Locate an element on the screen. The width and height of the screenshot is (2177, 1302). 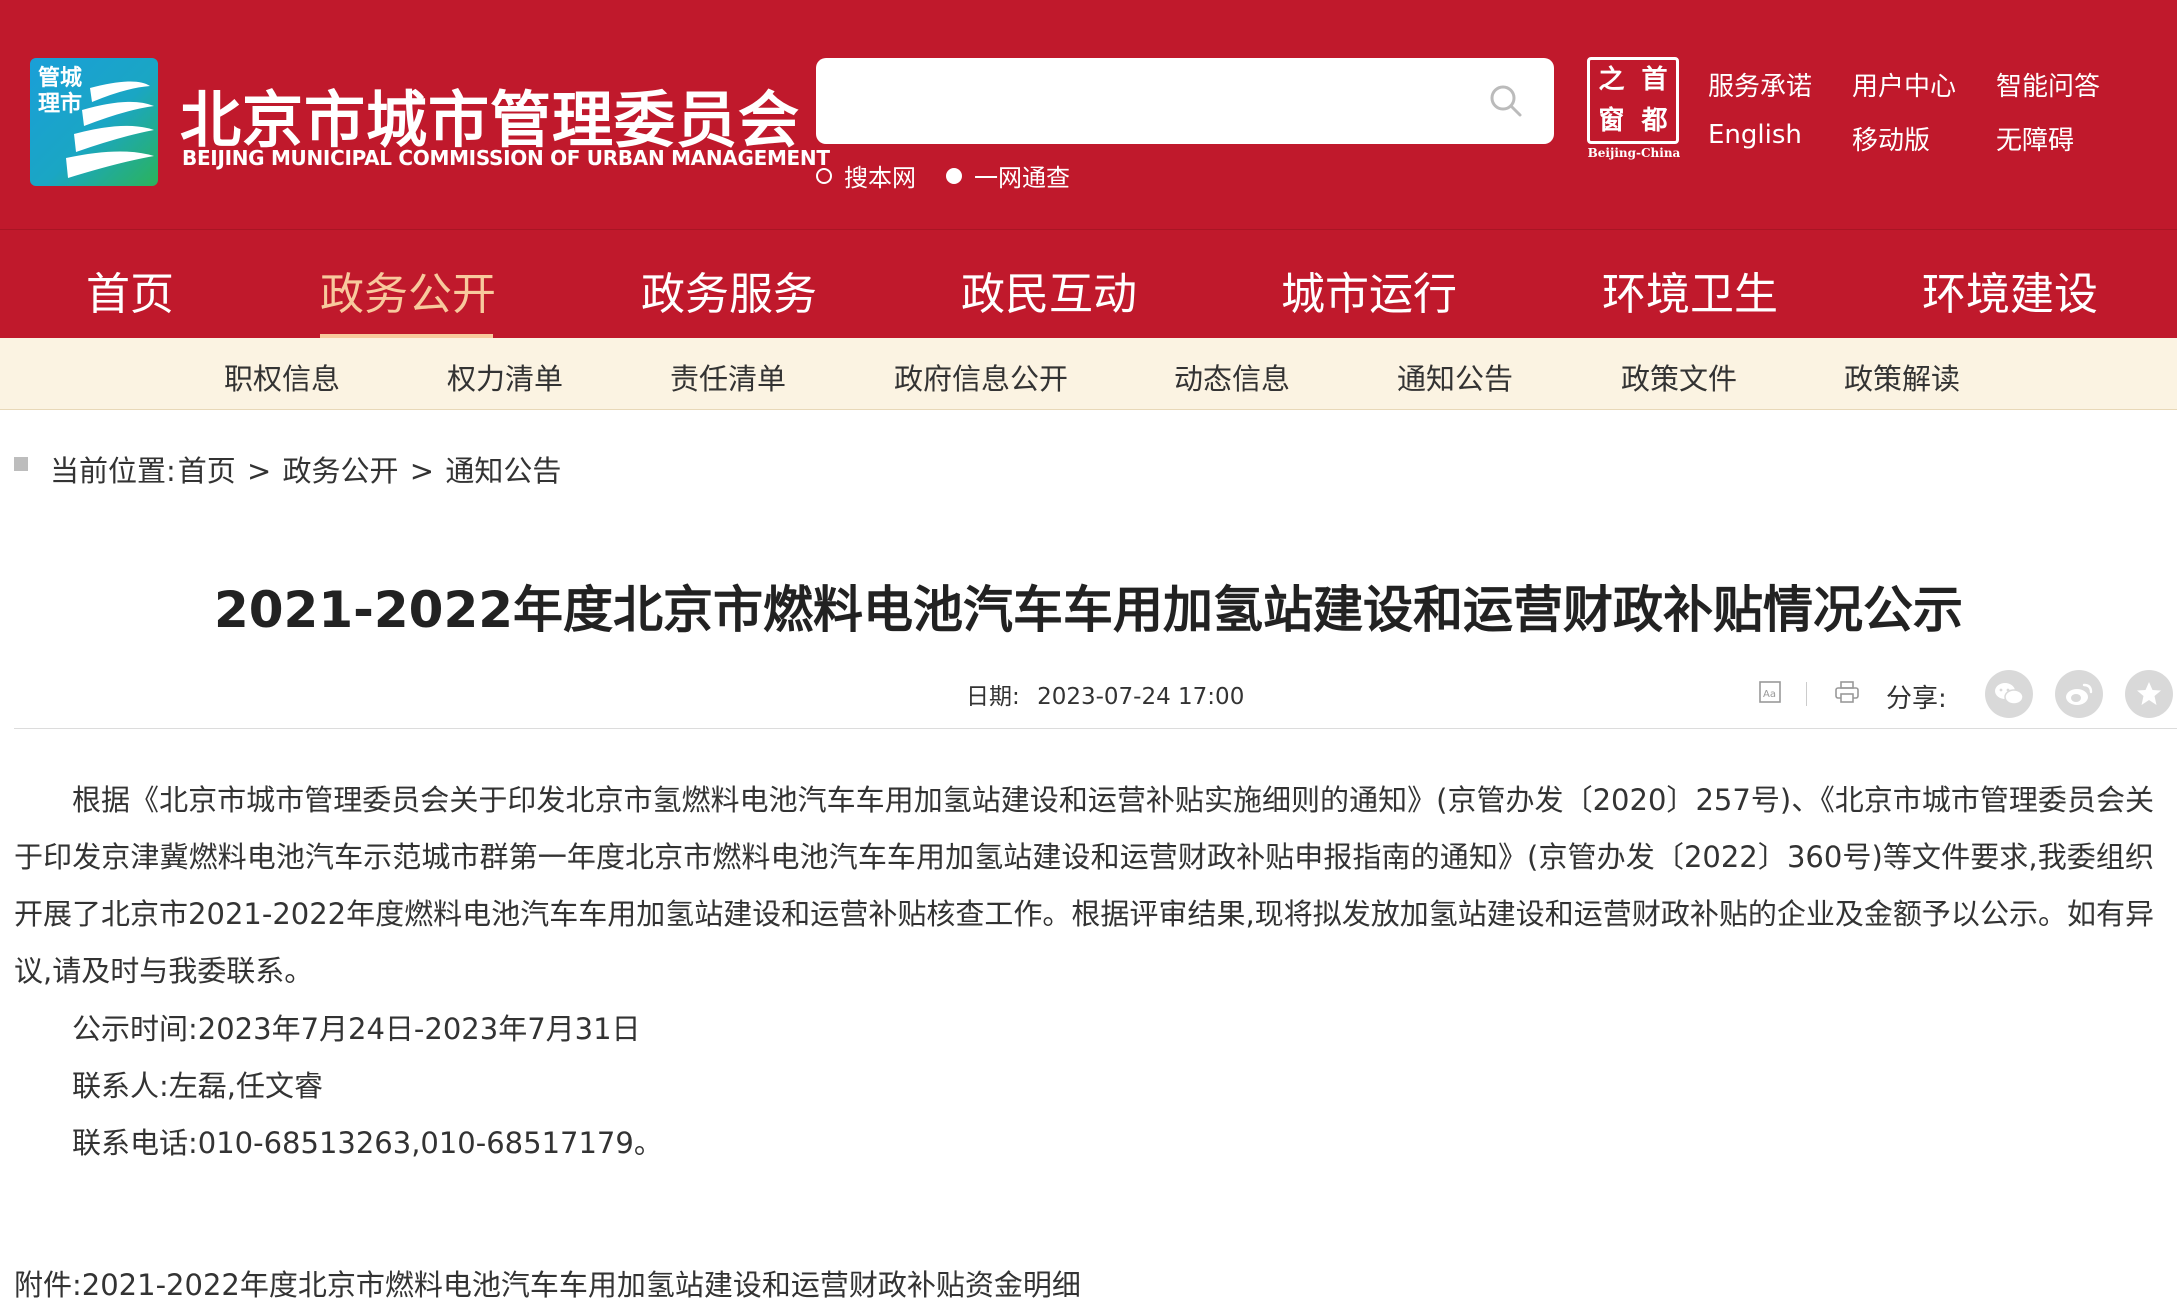
contact-persons: 联系人:左磊,任文睿 is located at coordinates (197, 1086).